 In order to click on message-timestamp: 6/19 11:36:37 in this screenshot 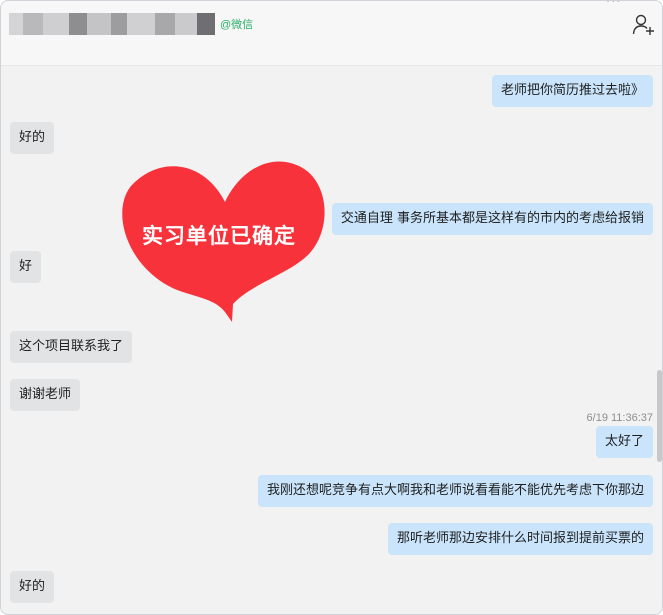, I will do `click(619, 418)`.